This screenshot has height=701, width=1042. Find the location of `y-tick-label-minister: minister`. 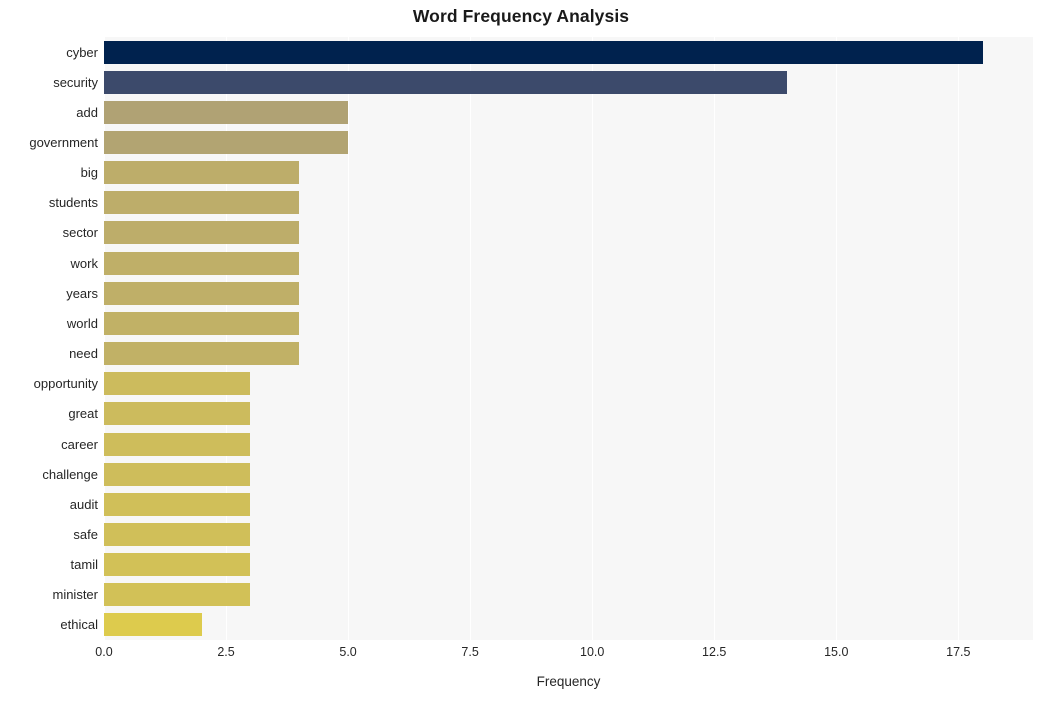

y-tick-label-minister: minister is located at coordinates (75, 595).